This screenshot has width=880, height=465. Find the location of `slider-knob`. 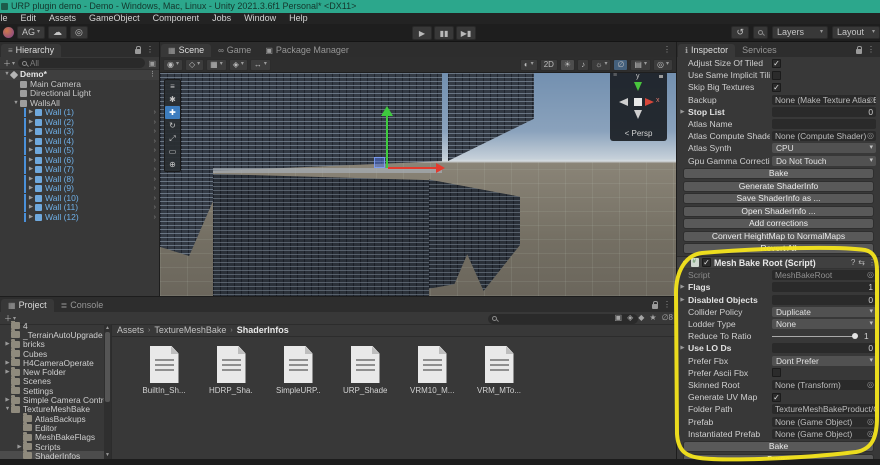

slider-knob is located at coordinates (855, 336).